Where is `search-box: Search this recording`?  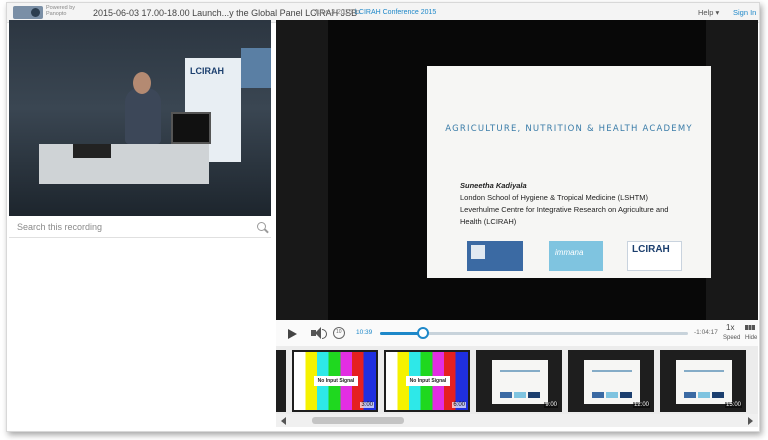
search-box: Search this recording is located at coordinates (140, 227).